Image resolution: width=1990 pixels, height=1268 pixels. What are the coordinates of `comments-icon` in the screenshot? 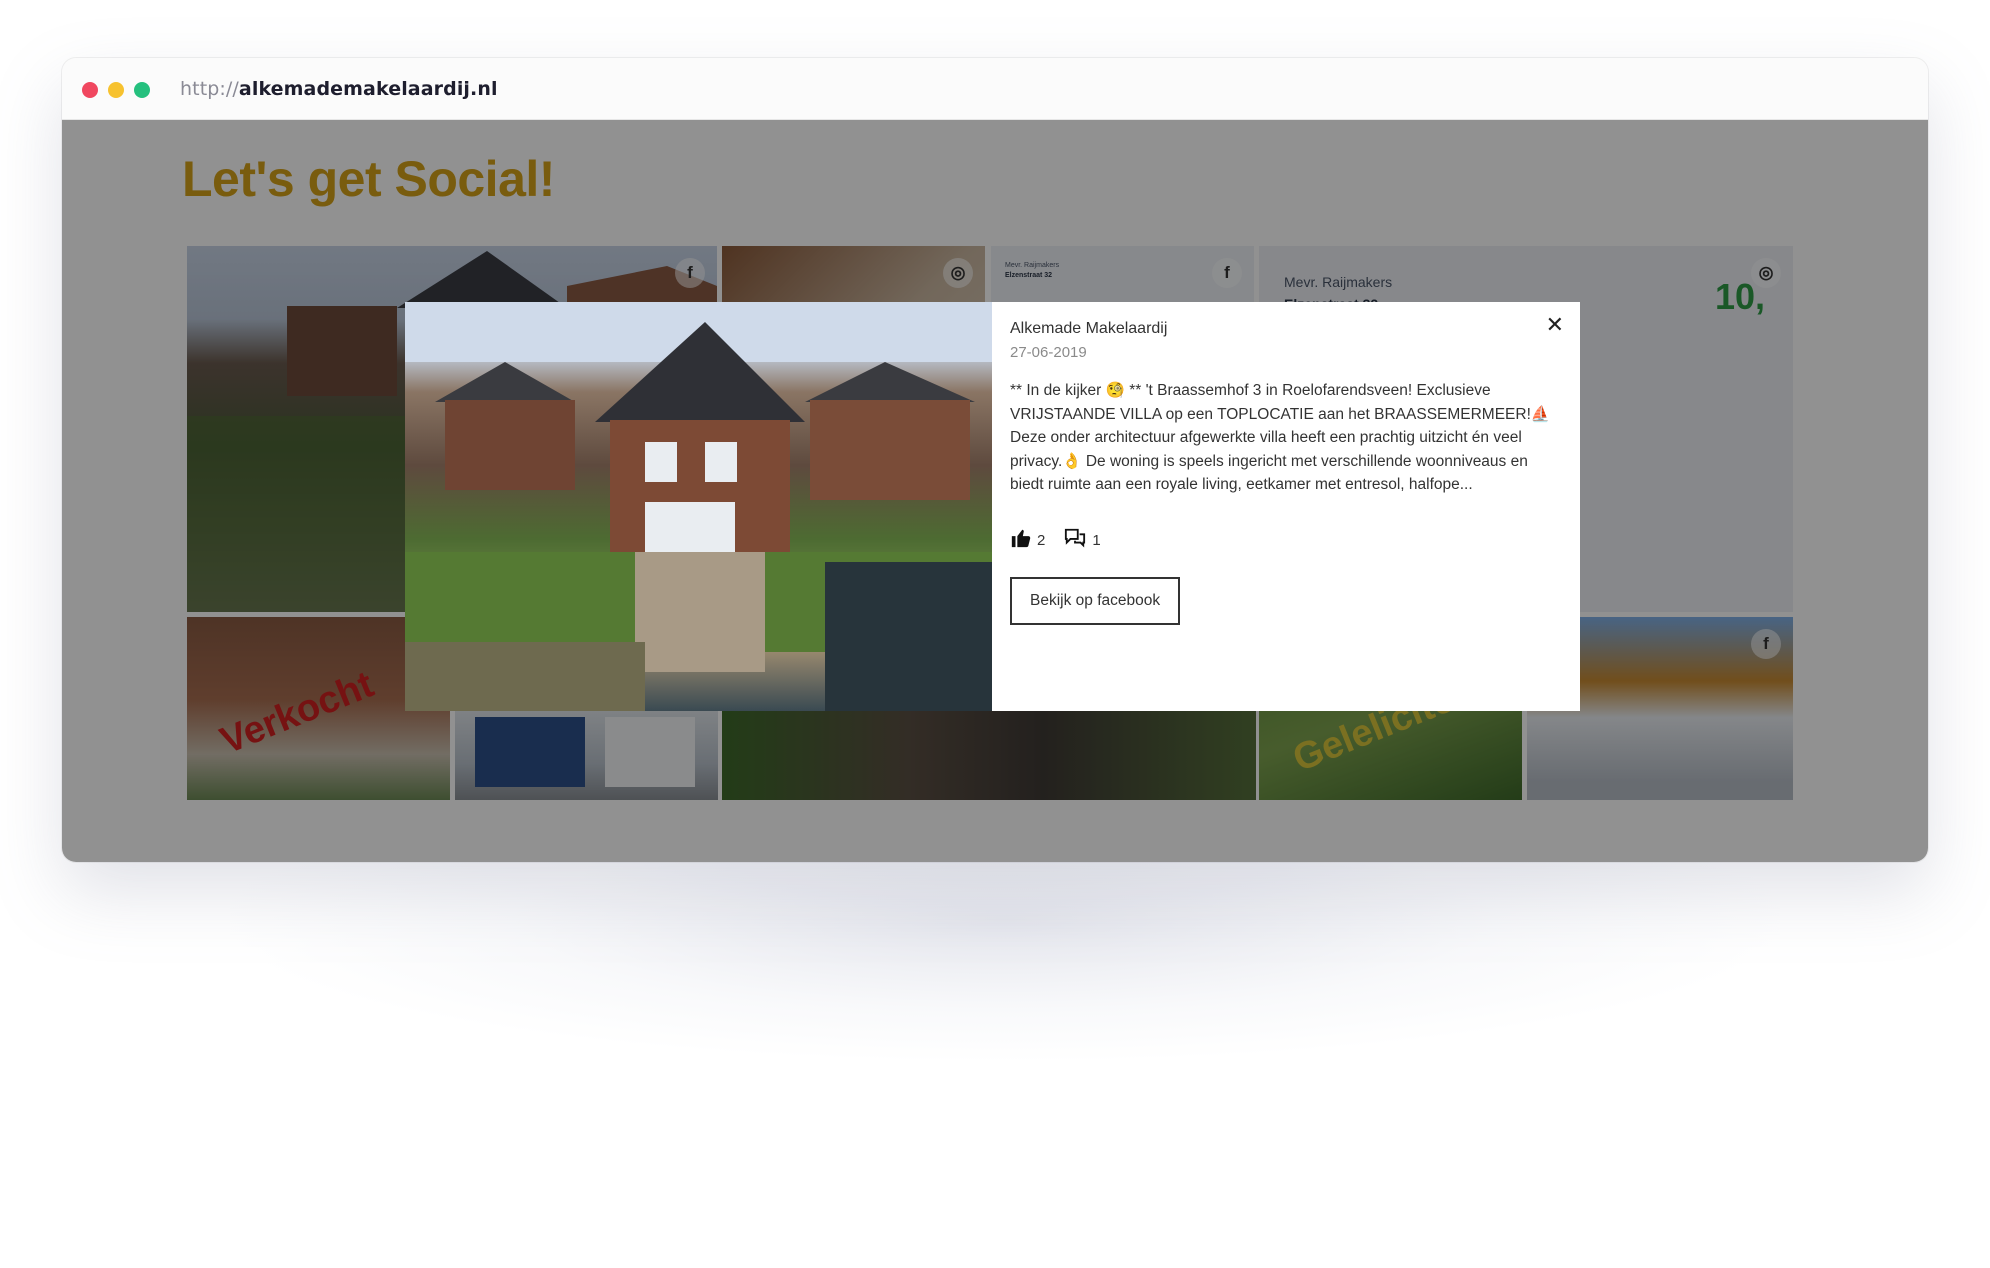 It's located at (1075, 541).